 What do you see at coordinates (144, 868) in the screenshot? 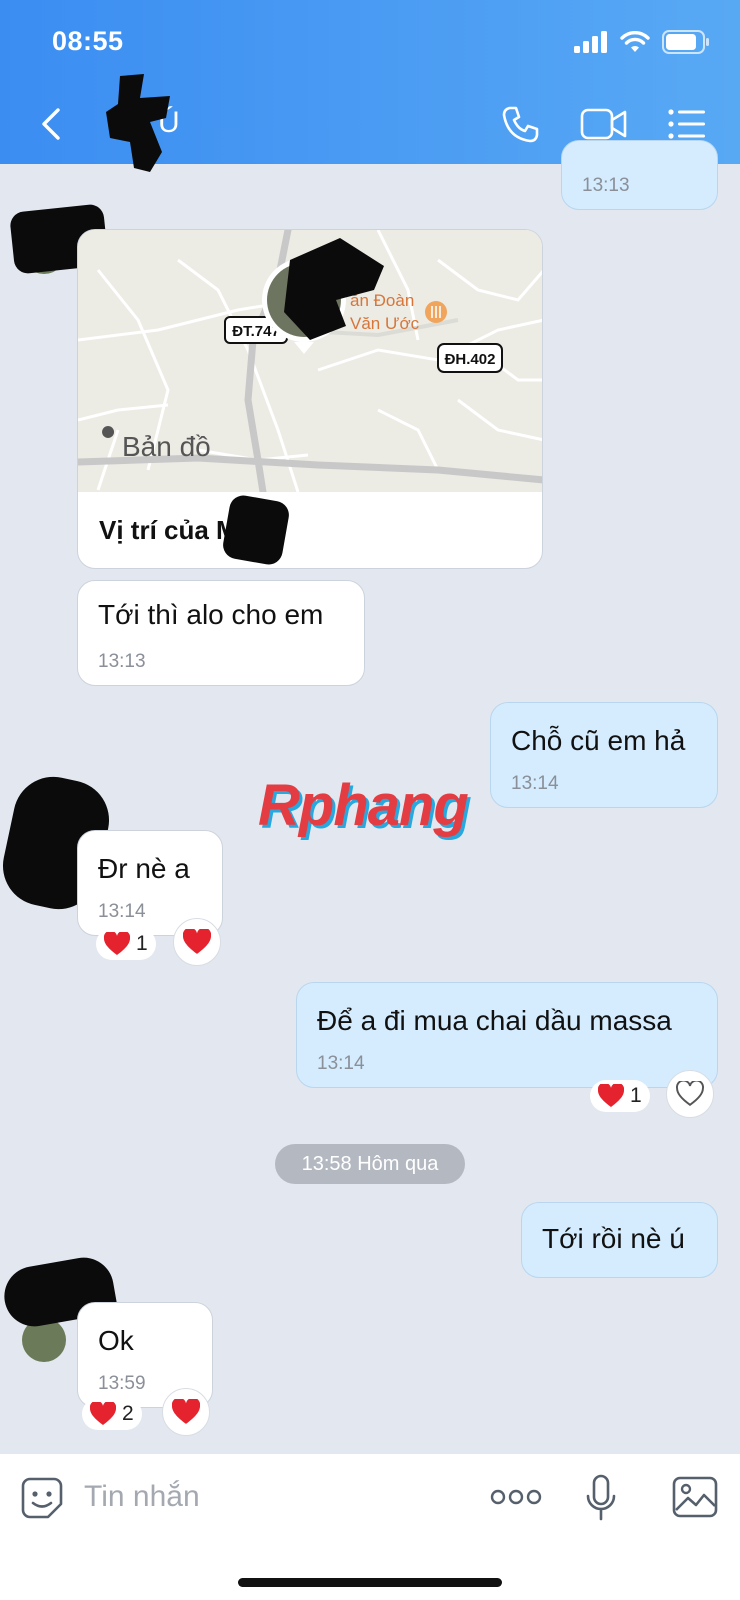
I see `message-text: Đr nè a` at bounding box center [144, 868].